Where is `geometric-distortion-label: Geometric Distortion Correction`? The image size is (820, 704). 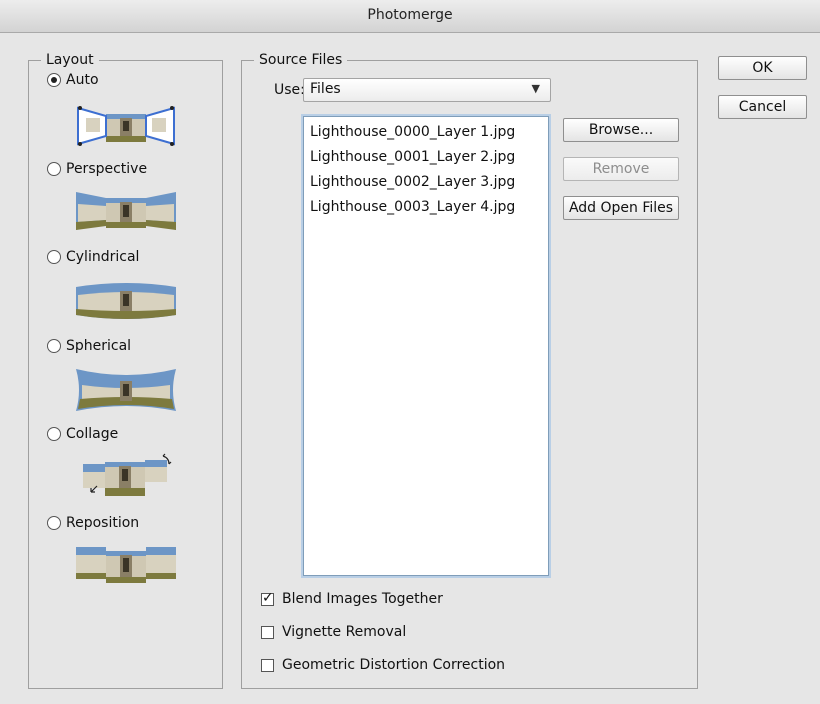
geometric-distortion-label: Geometric Distortion Correction is located at coordinates (394, 665).